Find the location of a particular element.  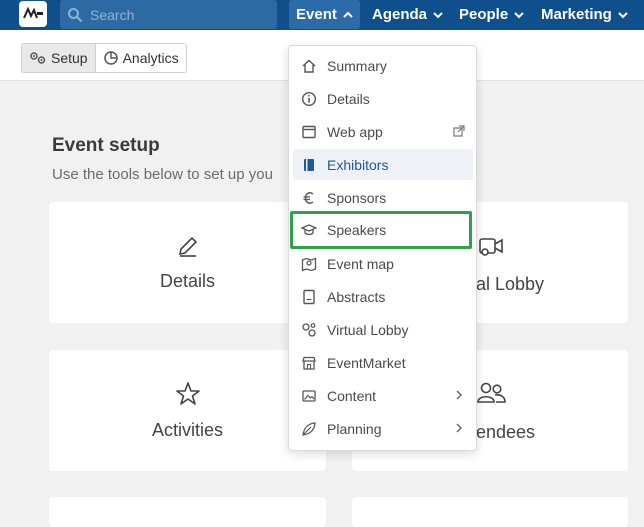

nav-marketing: Marketing is located at coordinates (584, 14).